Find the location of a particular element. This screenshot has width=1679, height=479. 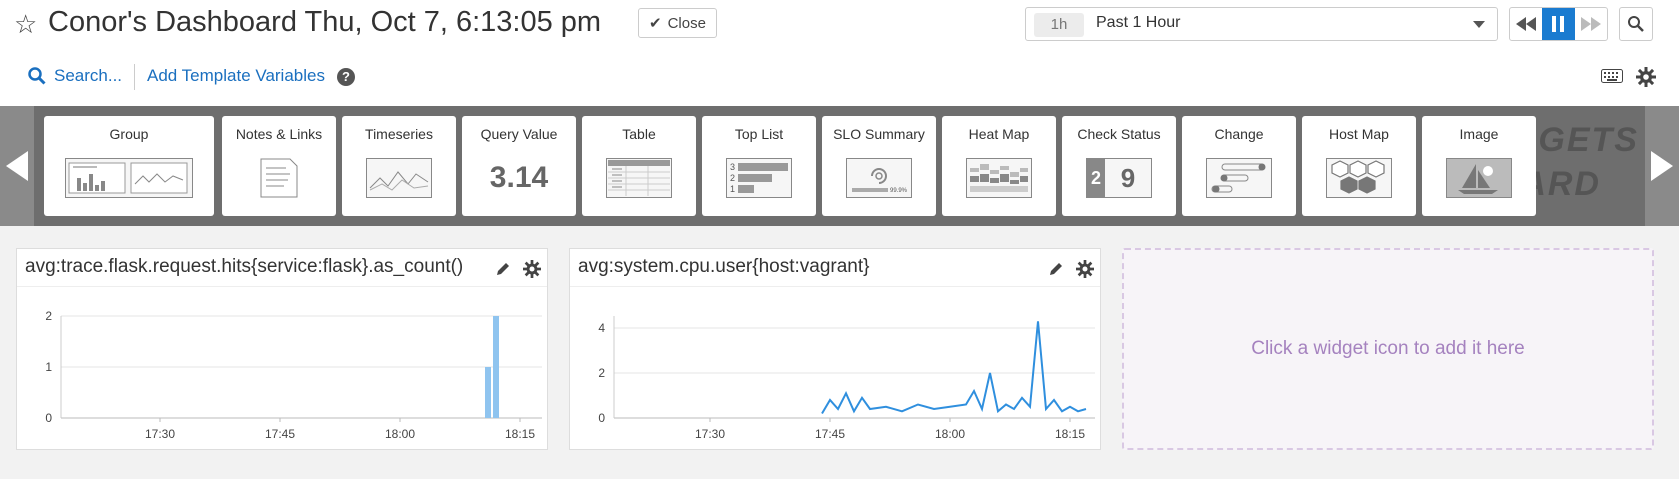

svg-text: 2 is located at coordinates (732, 178).